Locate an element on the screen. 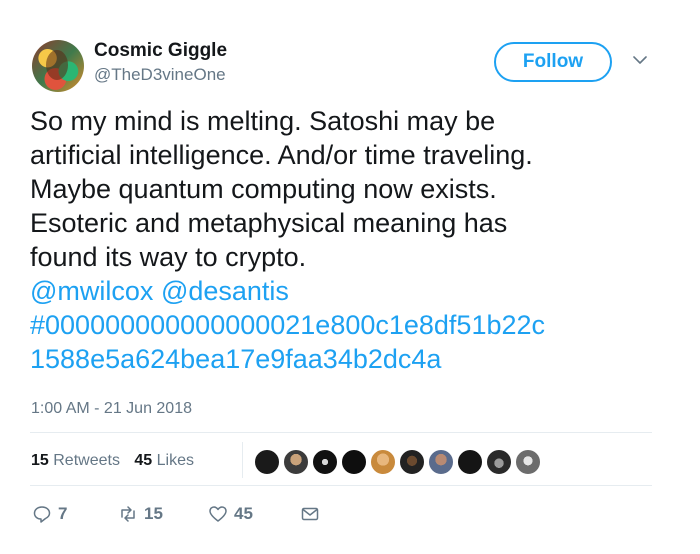 The height and width of the screenshot is (554, 700). likes-count: 45 is located at coordinates (143, 460).